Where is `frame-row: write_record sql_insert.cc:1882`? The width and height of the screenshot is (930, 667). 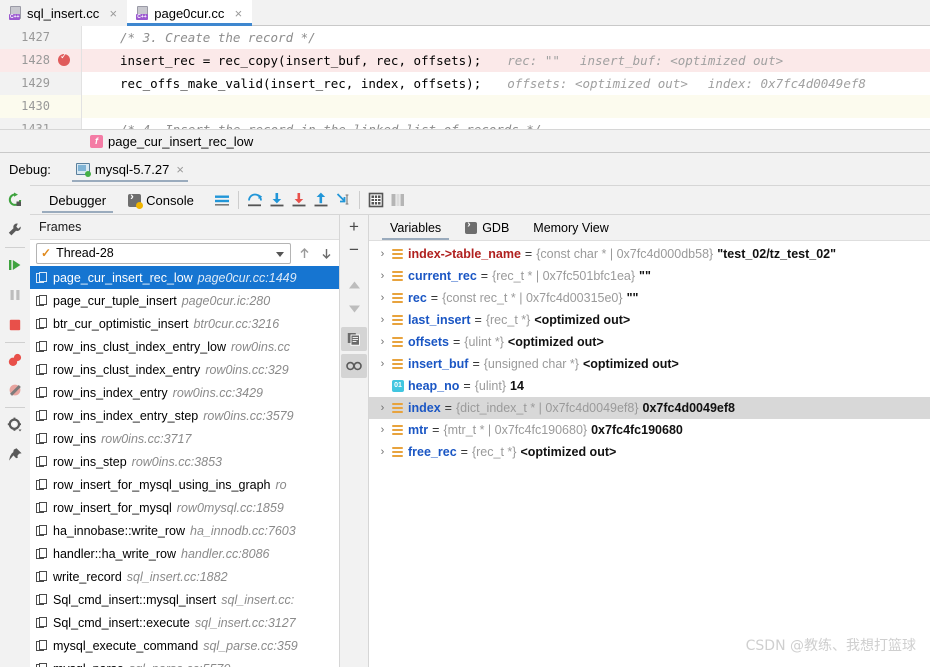 frame-row: write_record sql_insert.cc:1882 is located at coordinates (184, 576).